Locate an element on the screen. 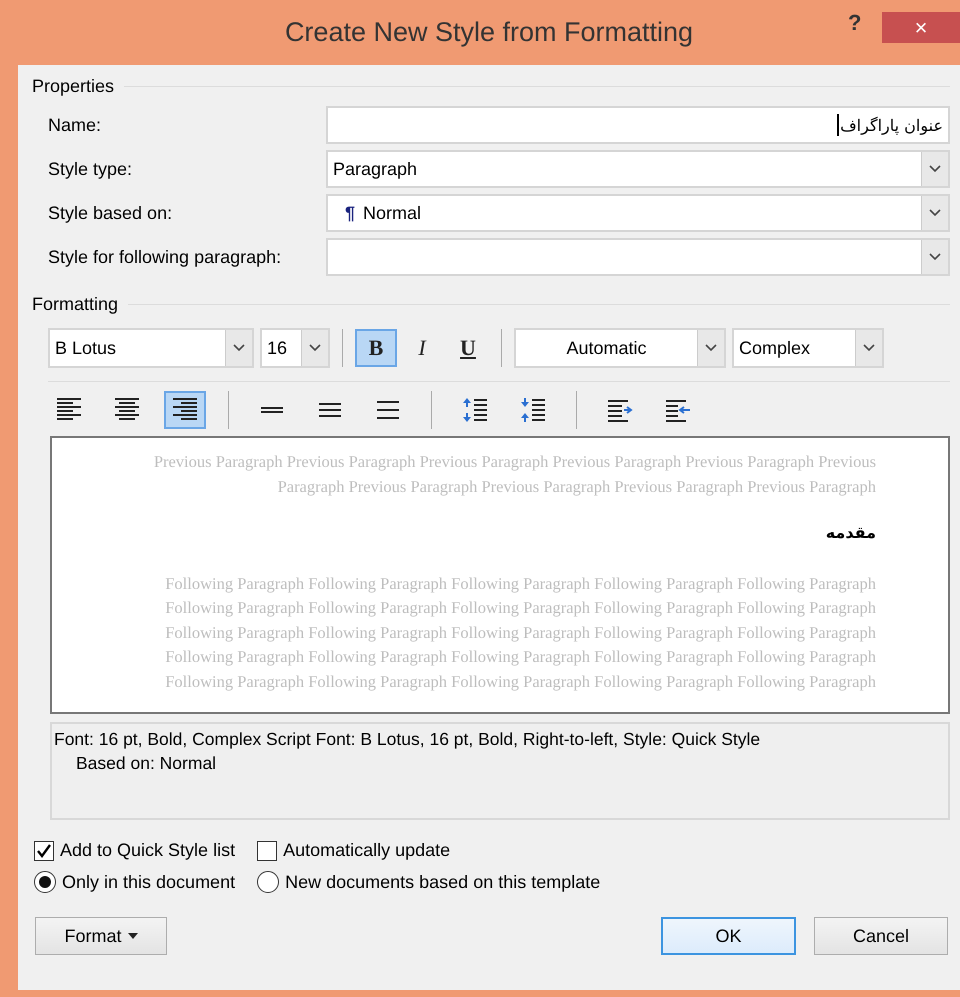 Image resolution: width=960 pixels, height=997 pixels. checkbox-label: Automatically update is located at coordinates (366, 850).